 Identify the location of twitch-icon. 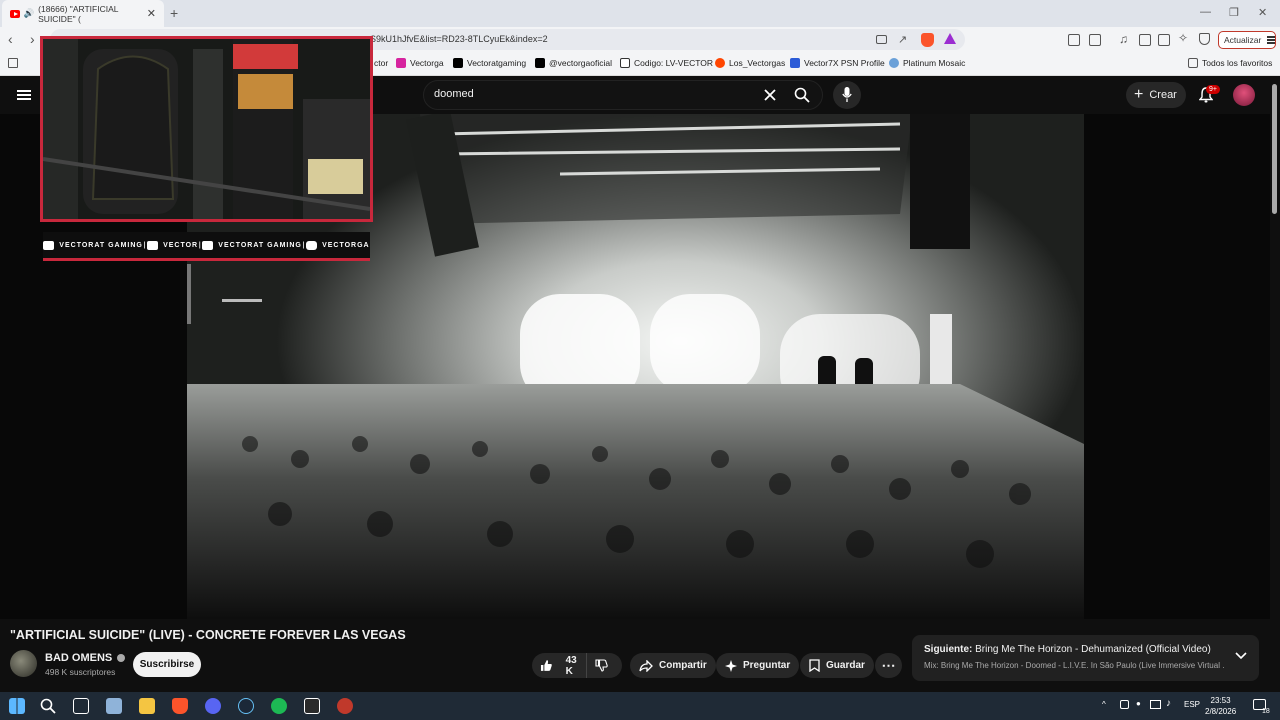
(153, 245).